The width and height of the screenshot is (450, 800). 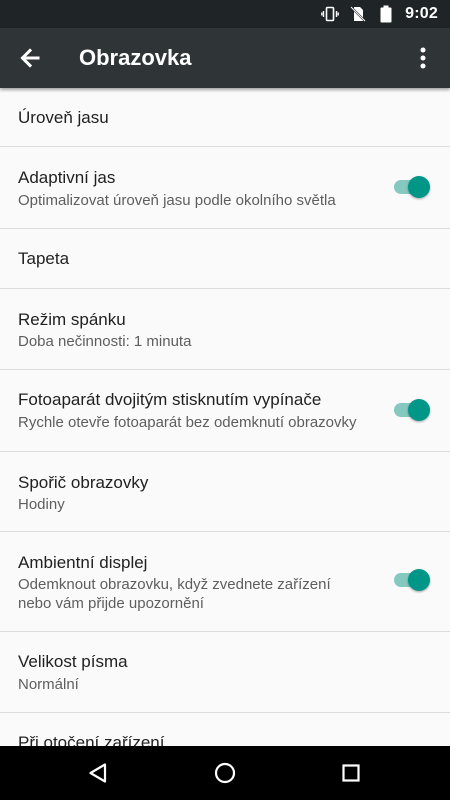 What do you see at coordinates (67, 177) in the screenshot?
I see `setting-title: Adaptivní jas` at bounding box center [67, 177].